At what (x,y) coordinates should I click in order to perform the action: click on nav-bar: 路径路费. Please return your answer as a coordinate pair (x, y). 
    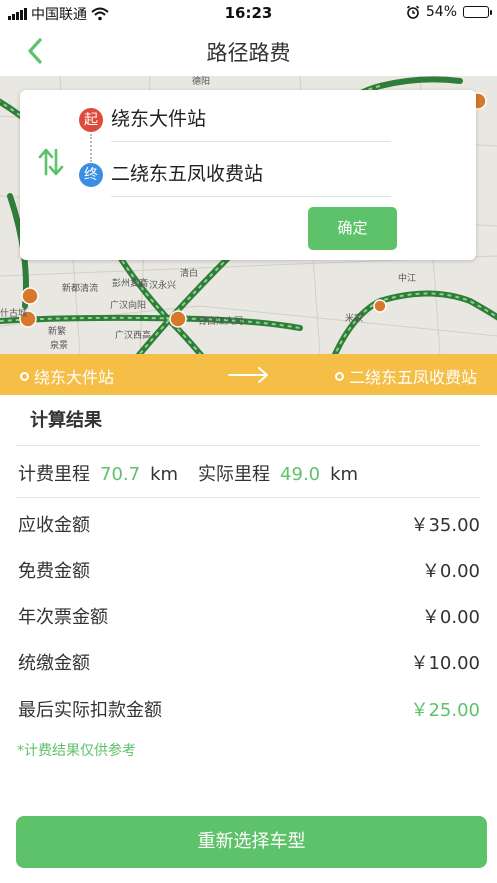
    Looking at the image, I should click on (248, 51).